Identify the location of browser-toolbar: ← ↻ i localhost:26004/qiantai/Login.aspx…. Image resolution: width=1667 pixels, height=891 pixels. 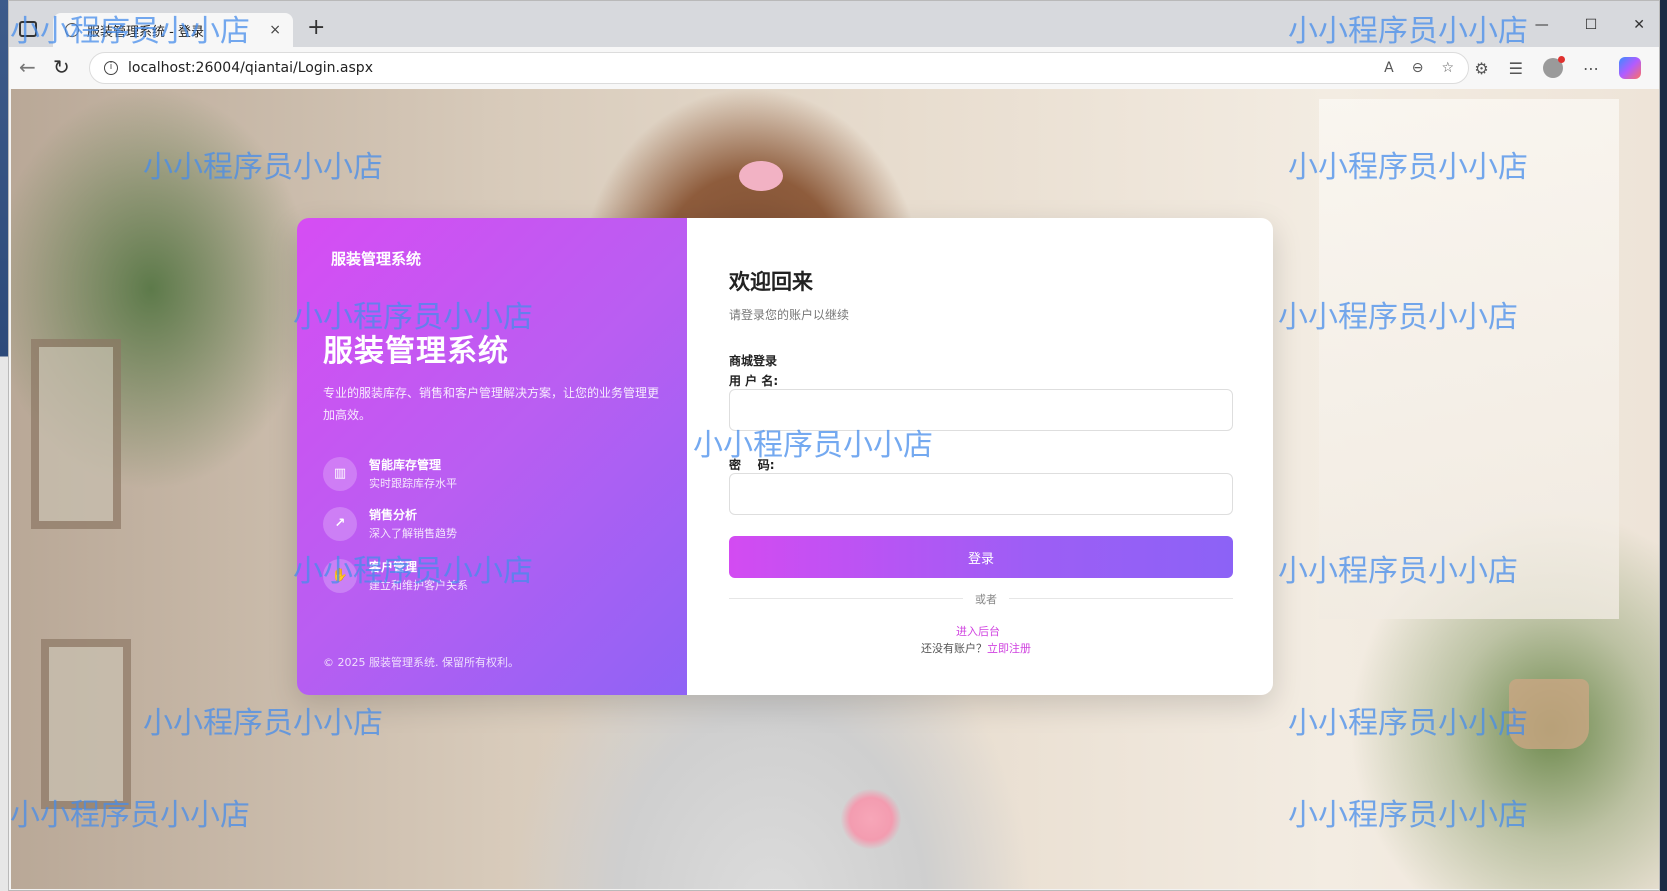
(834, 68).